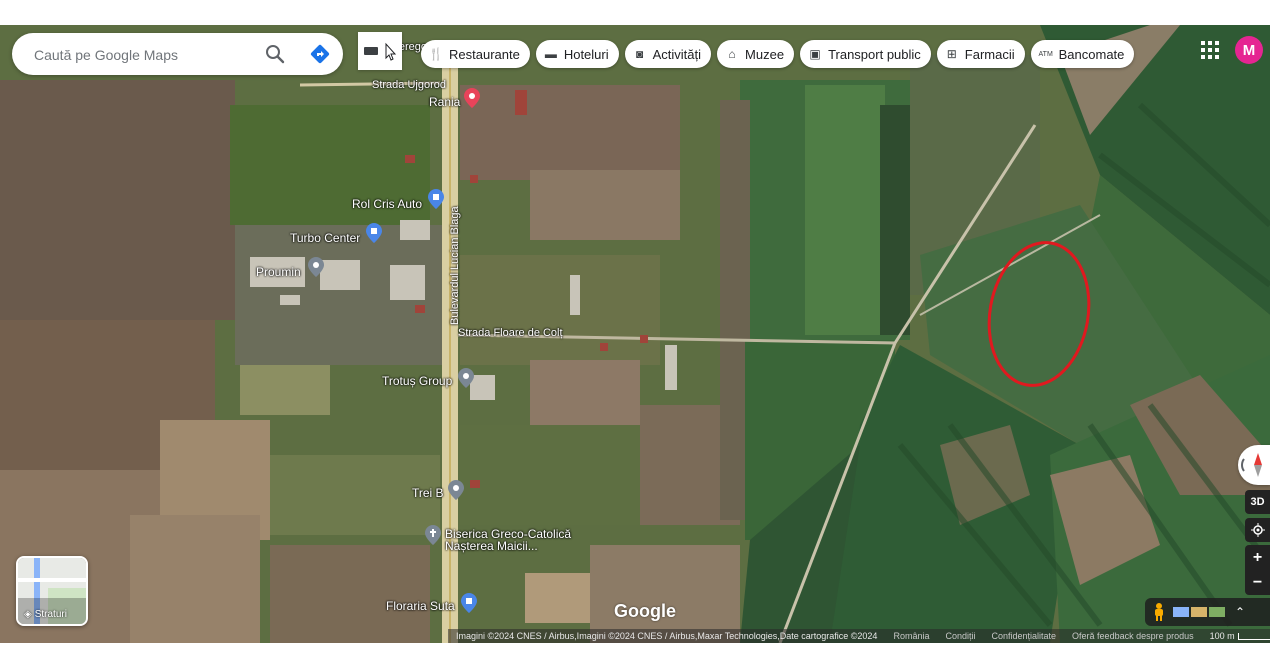  I want to click on street-view-panel: ⌃, so click(1207, 612).